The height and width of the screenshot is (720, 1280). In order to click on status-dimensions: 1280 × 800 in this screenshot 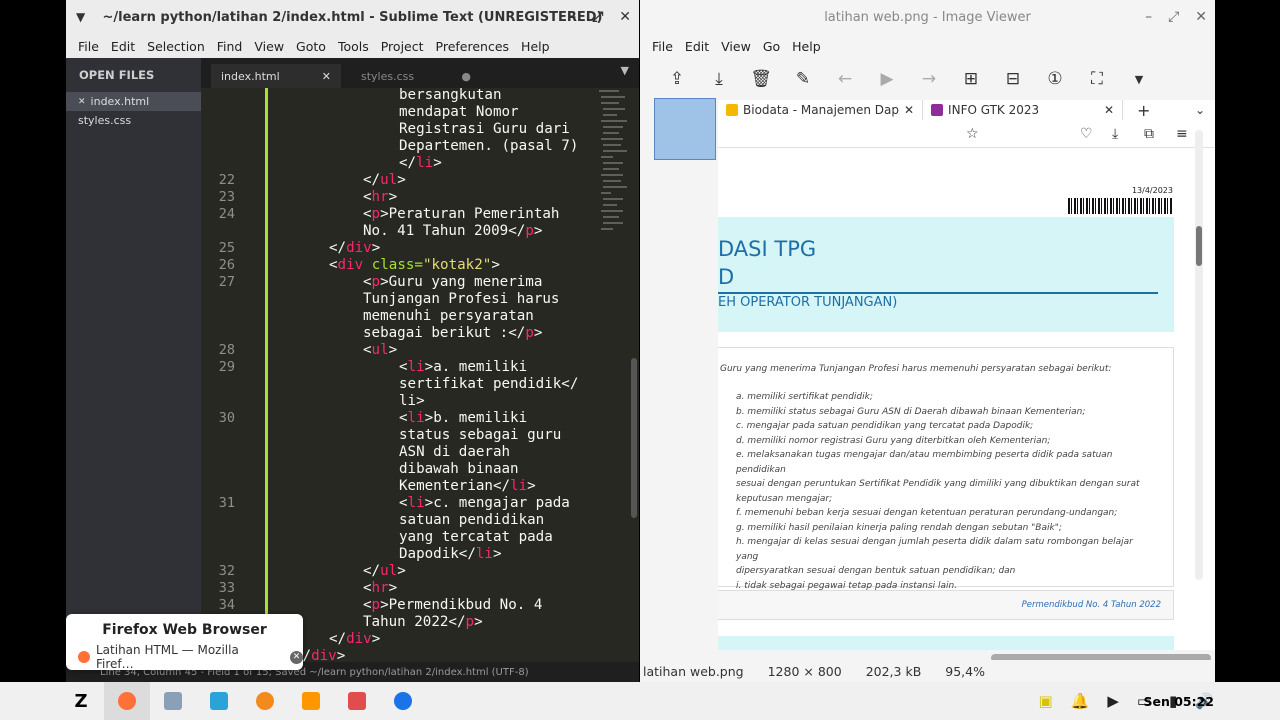, I will do `click(804, 671)`.